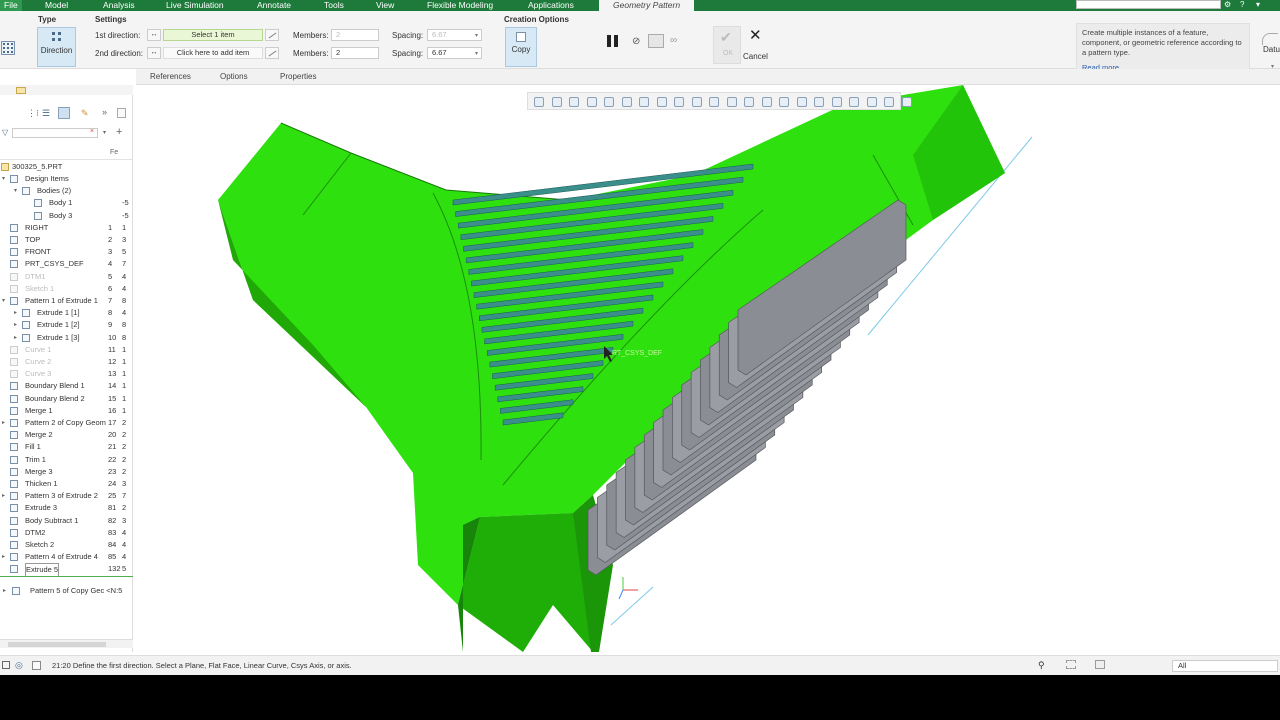  Describe the element at coordinates (591, 102) in the screenshot. I see `repaint-icon` at that location.